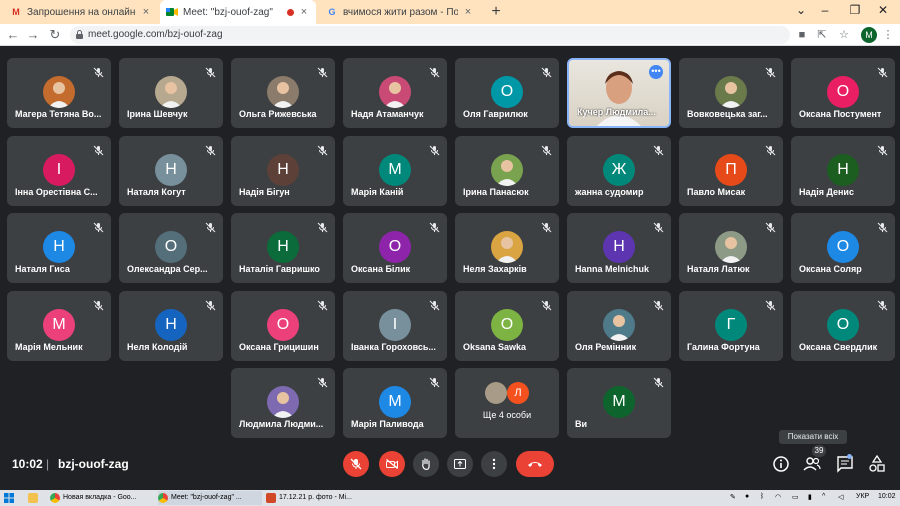 The height and width of the screenshot is (506, 900). What do you see at coordinates (13, 35) in the screenshot?
I see `back-icon: ←` at bounding box center [13, 35].